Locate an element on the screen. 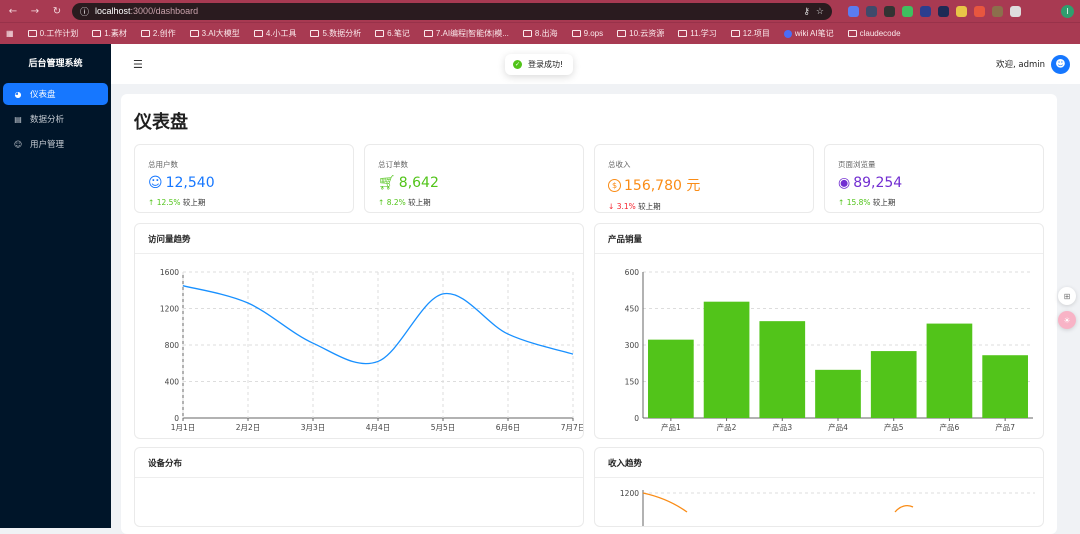 The image size is (1080, 534). x-tick-label: 产品3 is located at coordinates (782, 427).